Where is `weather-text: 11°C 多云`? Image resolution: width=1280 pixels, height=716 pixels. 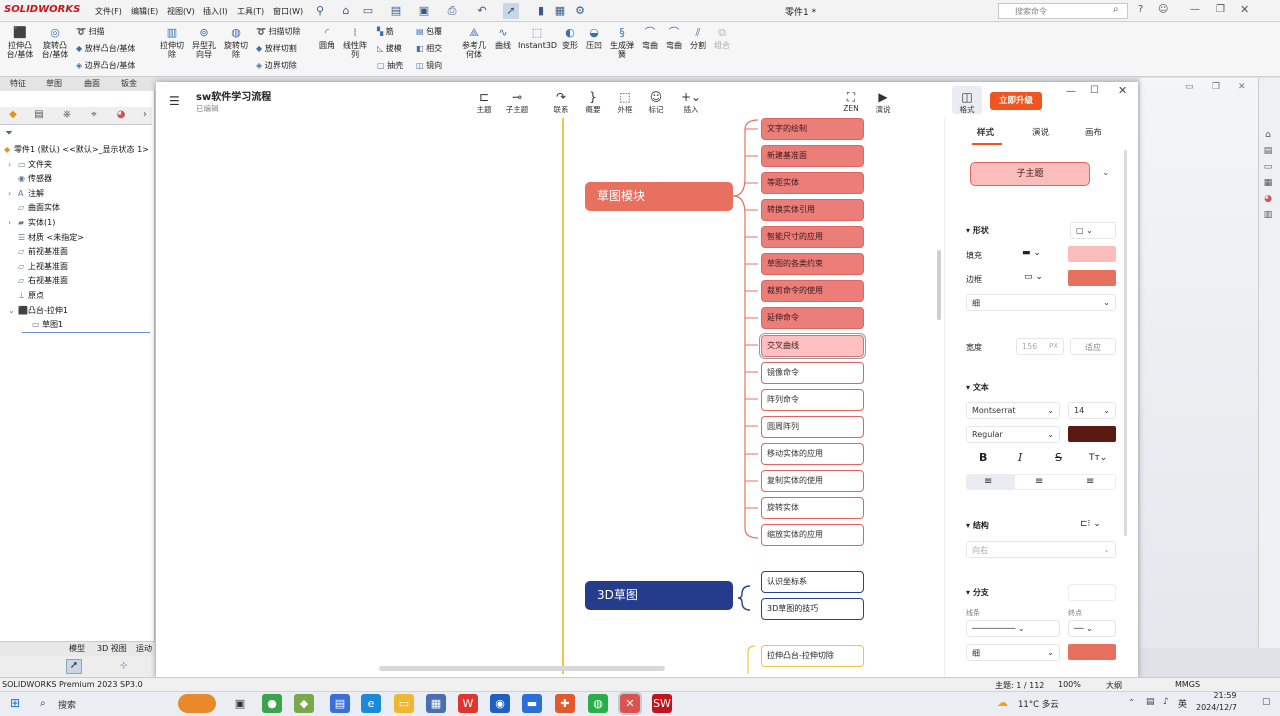 weather-text: 11°C 多云 is located at coordinates (1038, 704).